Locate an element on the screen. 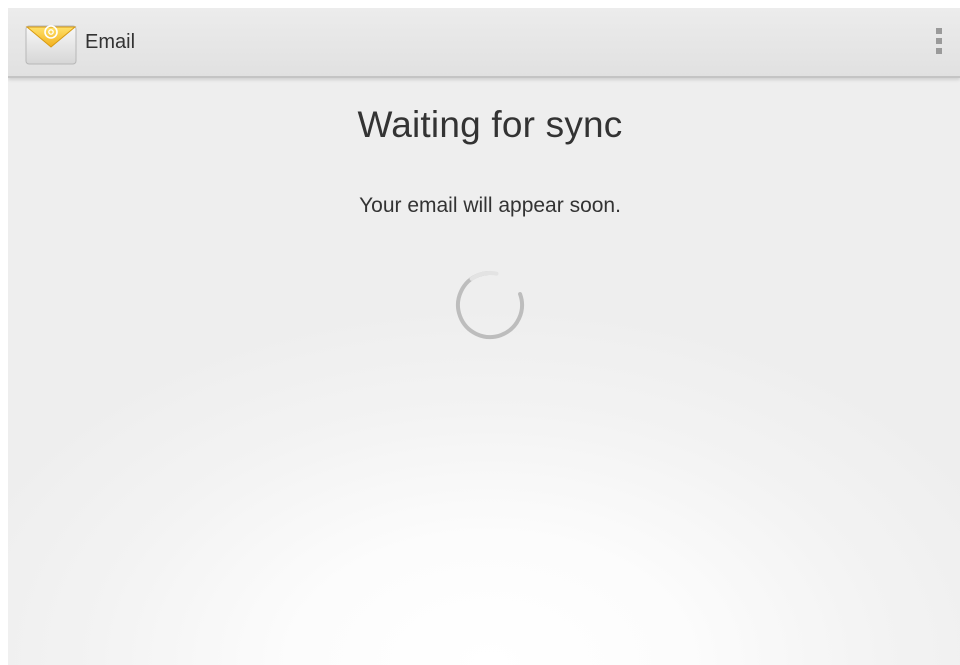 This screenshot has width=960, height=665. action-bar: Email is located at coordinates (484, 43).